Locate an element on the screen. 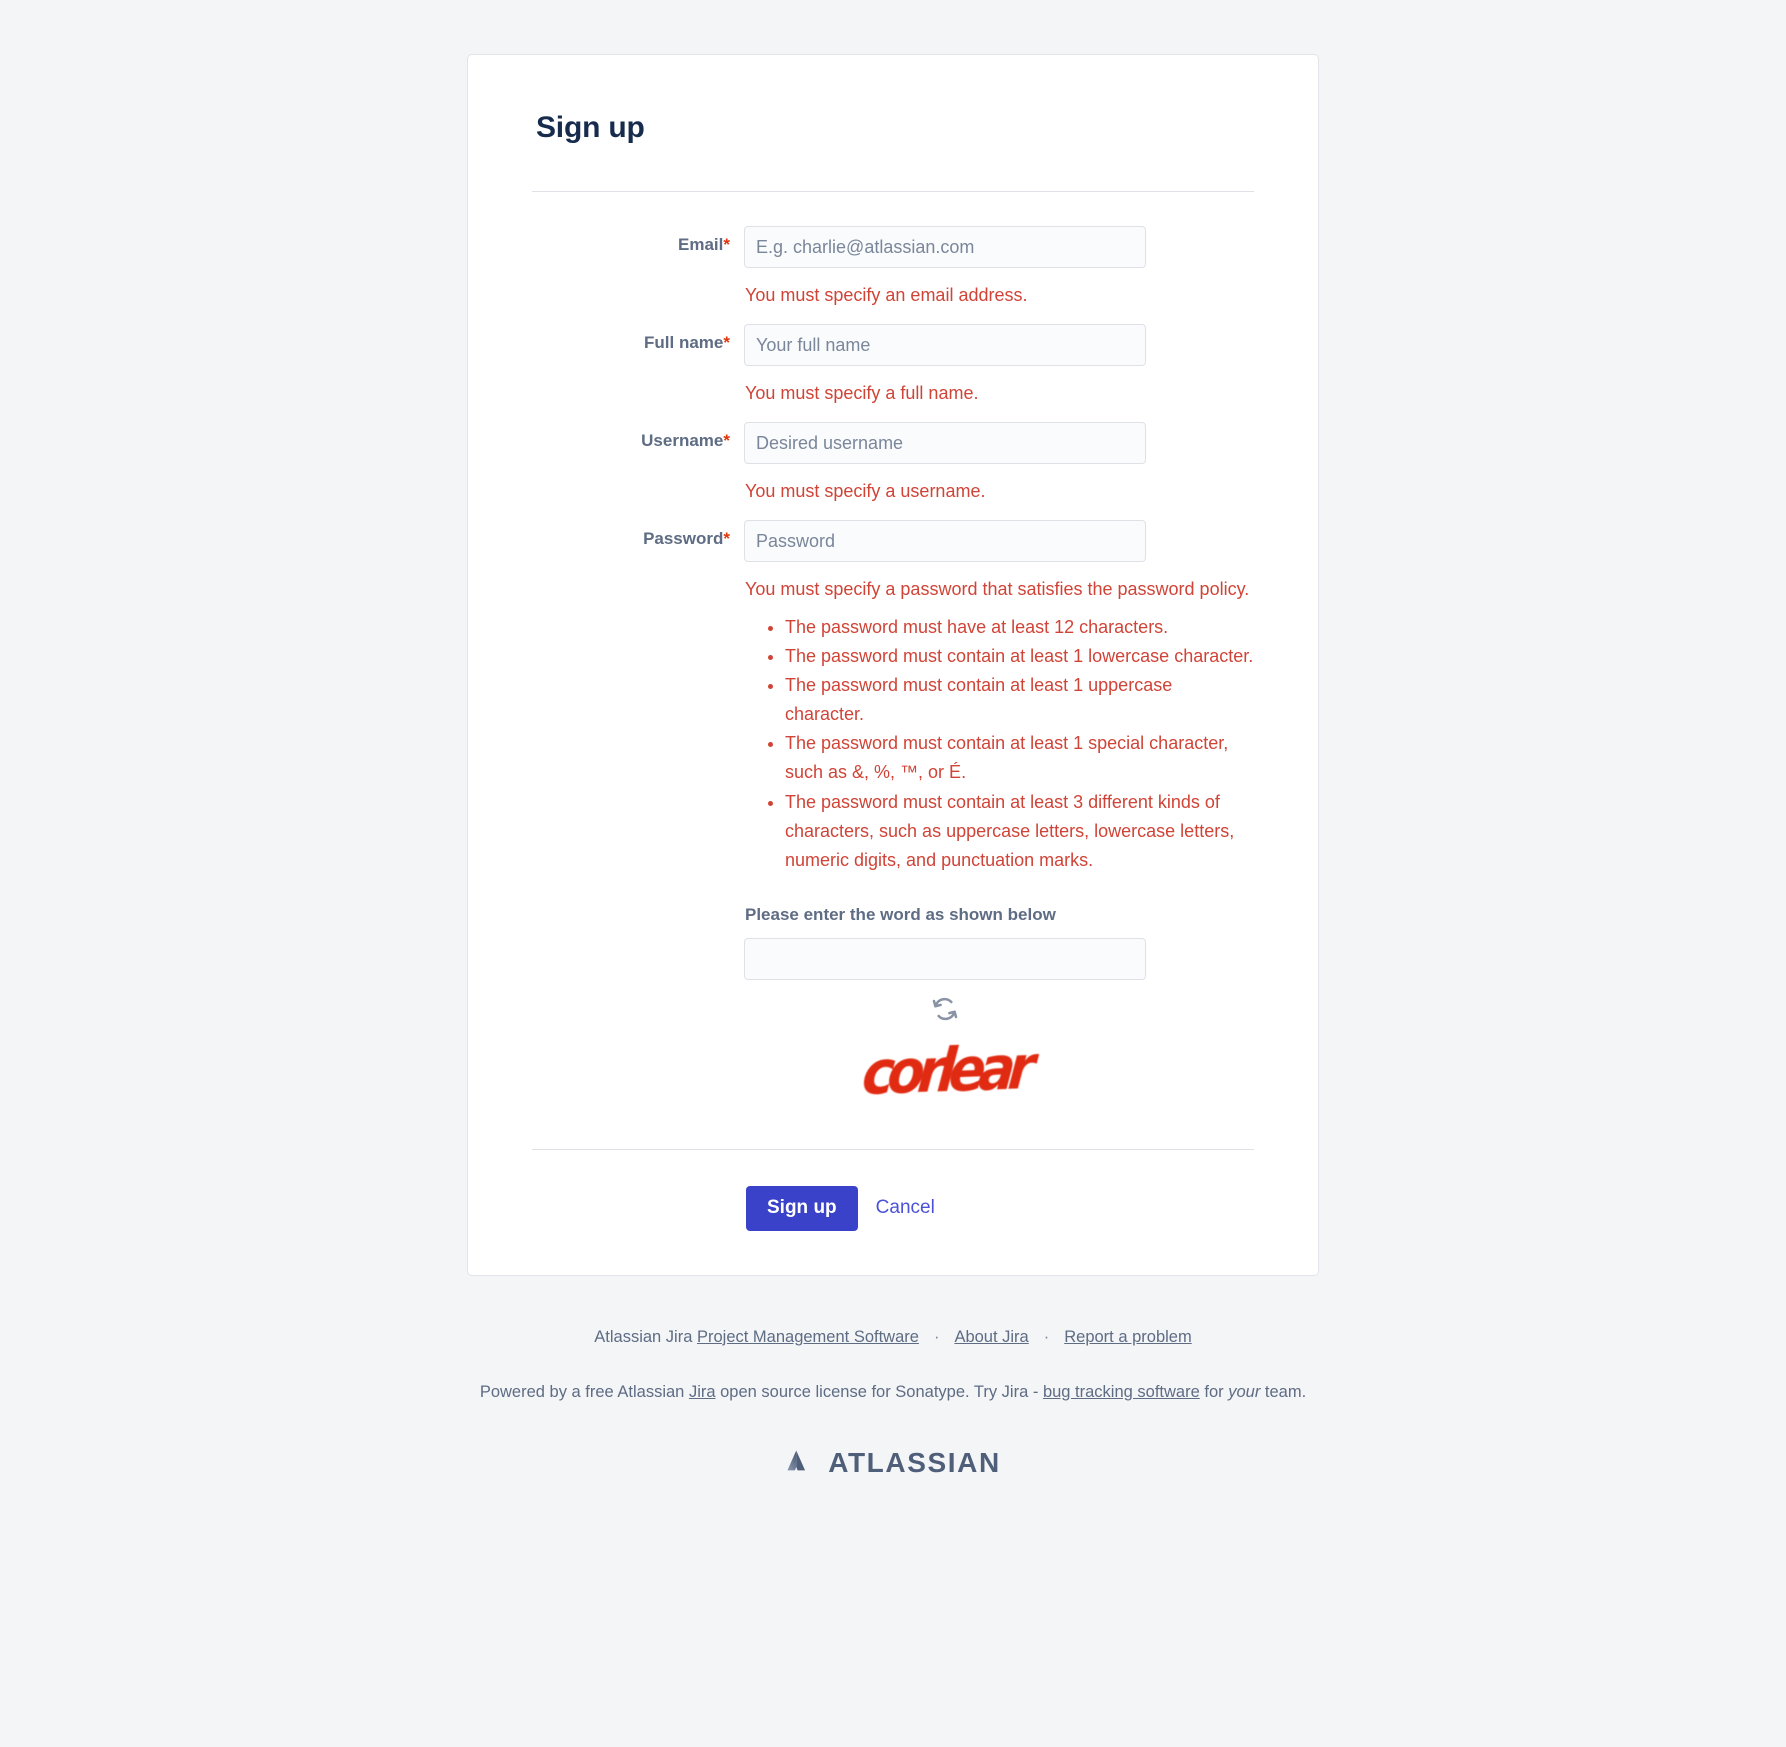  footer-link-report-a-problem: Report a problem is located at coordinates (1127, 1337).